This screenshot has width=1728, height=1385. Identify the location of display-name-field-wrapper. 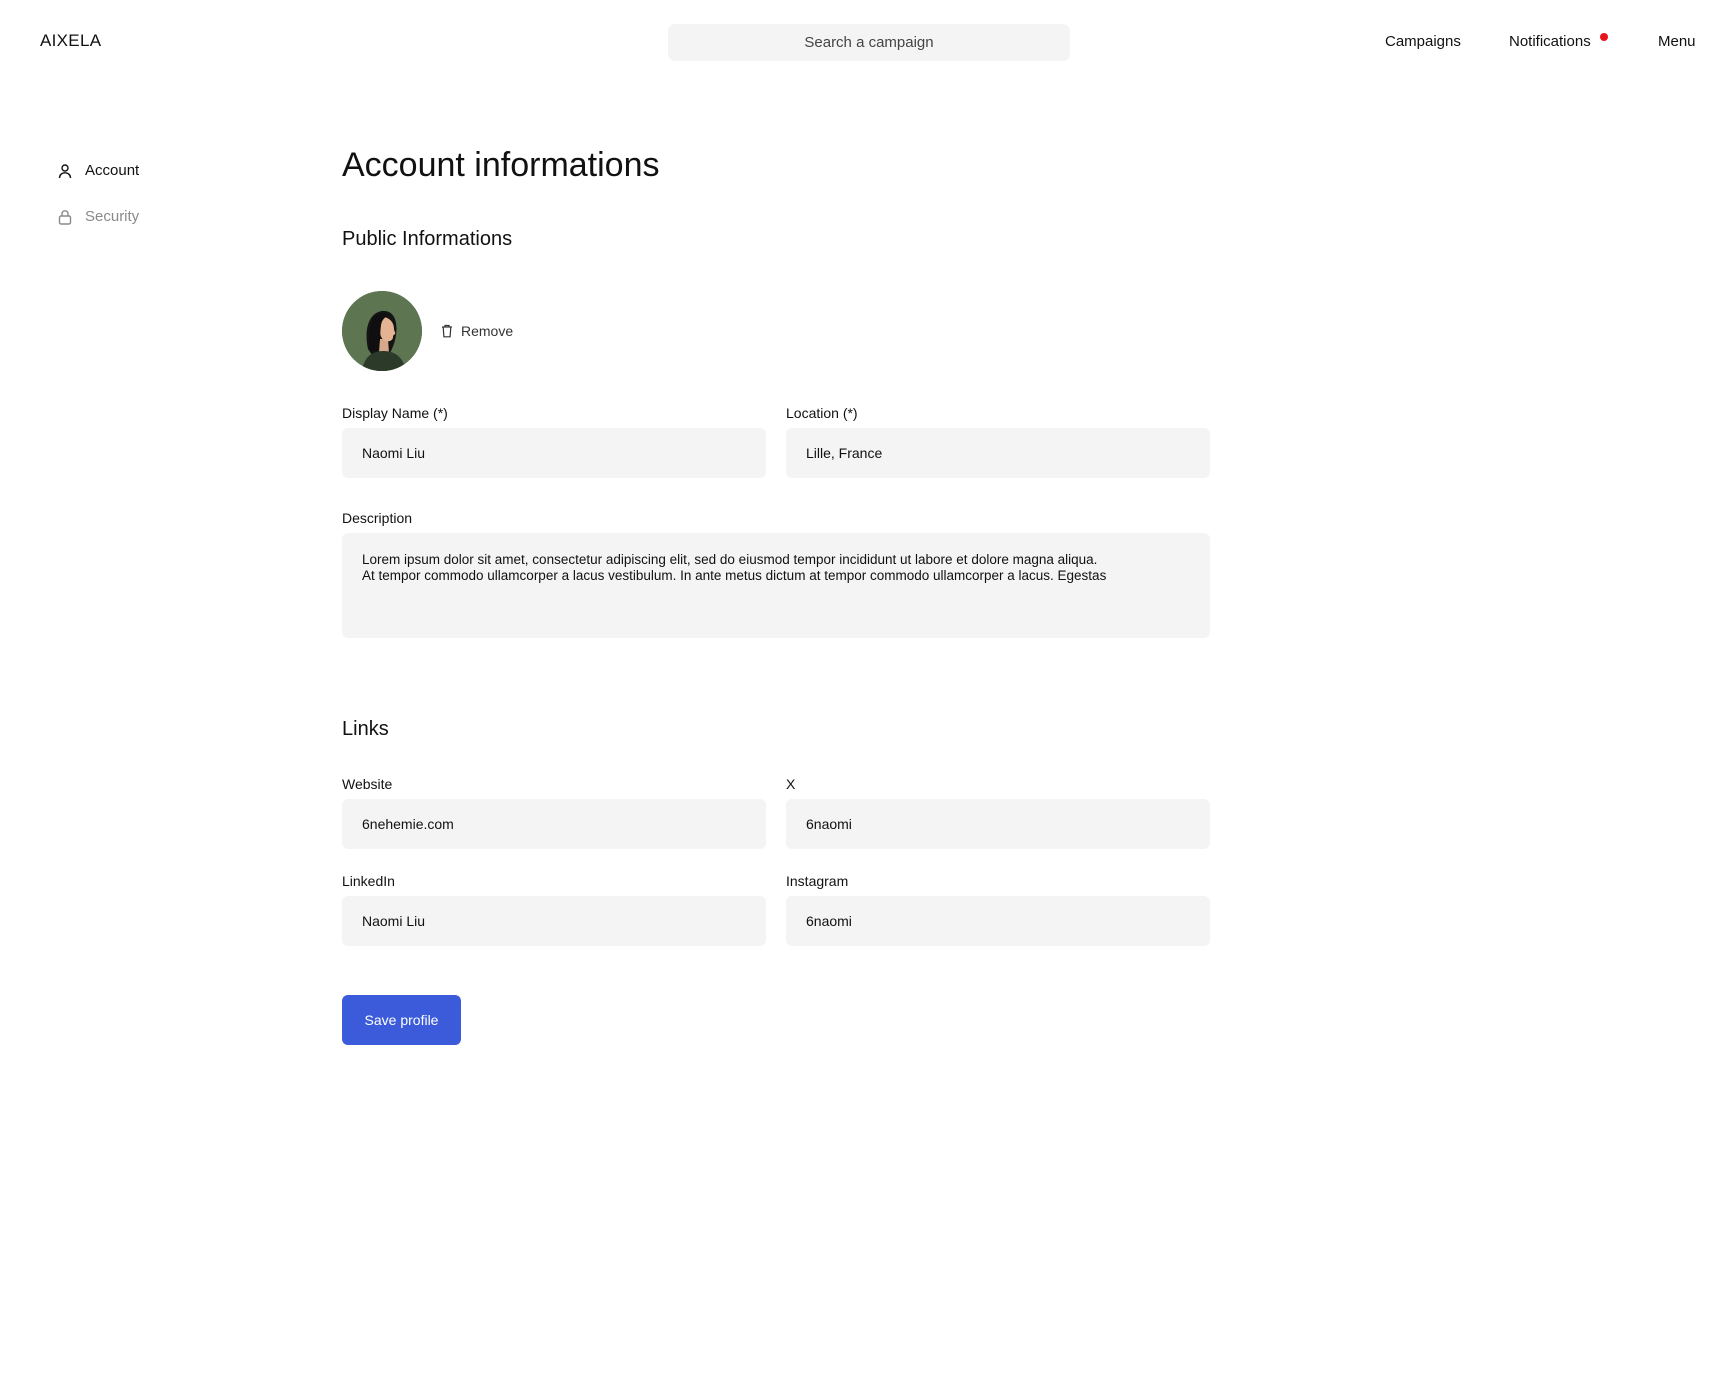
(554, 453).